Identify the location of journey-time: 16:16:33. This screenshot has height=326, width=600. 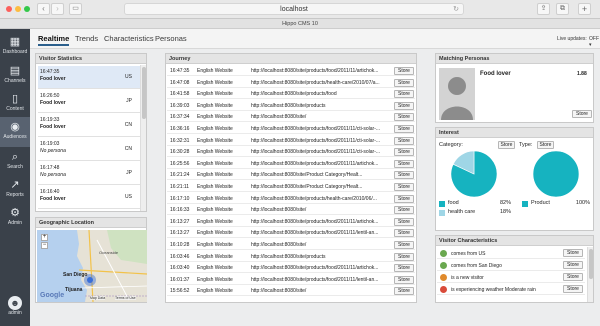
(180, 210).